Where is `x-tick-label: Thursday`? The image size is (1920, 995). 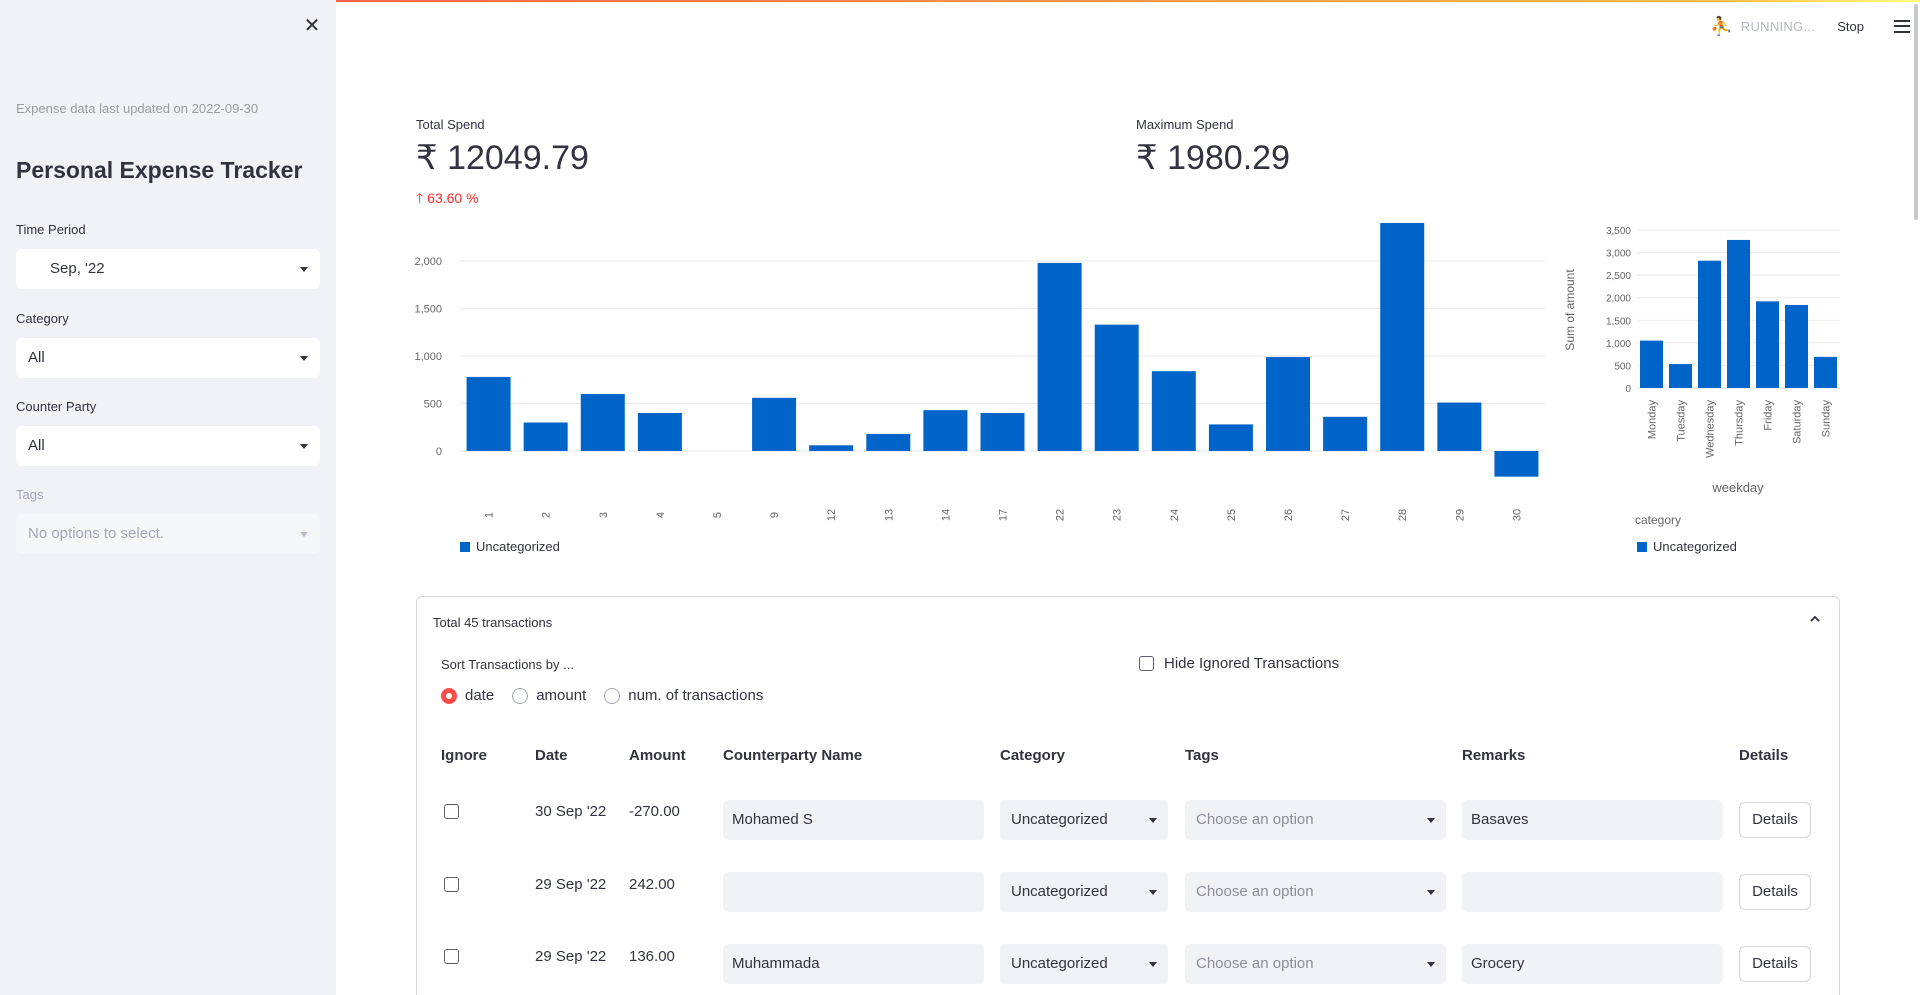 x-tick-label: Thursday is located at coordinates (1740, 423).